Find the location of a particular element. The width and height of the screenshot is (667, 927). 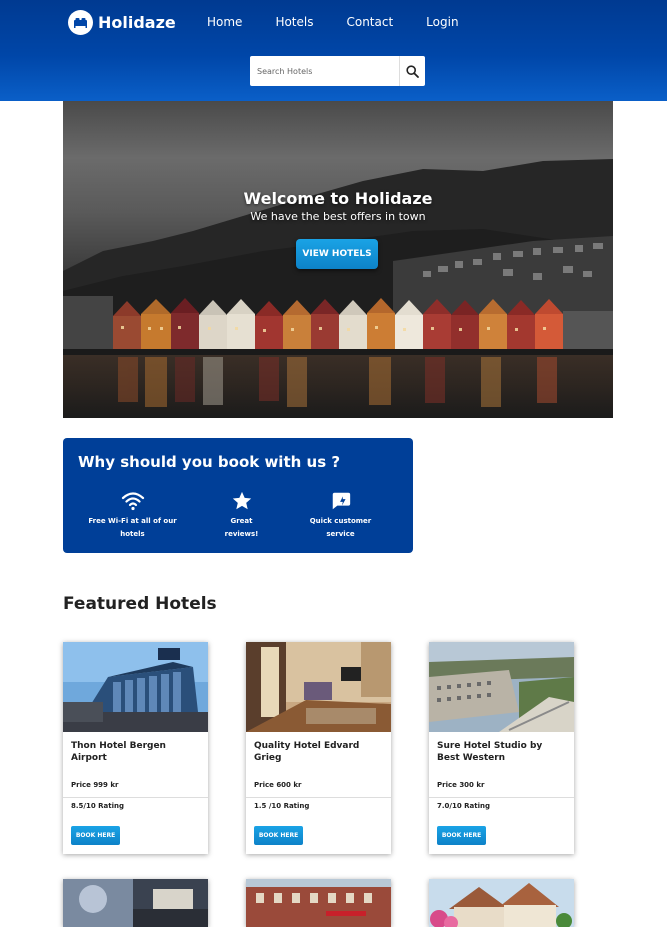

hotel-name: Thon Hotel Bergen Airport is located at coordinates (118, 752).